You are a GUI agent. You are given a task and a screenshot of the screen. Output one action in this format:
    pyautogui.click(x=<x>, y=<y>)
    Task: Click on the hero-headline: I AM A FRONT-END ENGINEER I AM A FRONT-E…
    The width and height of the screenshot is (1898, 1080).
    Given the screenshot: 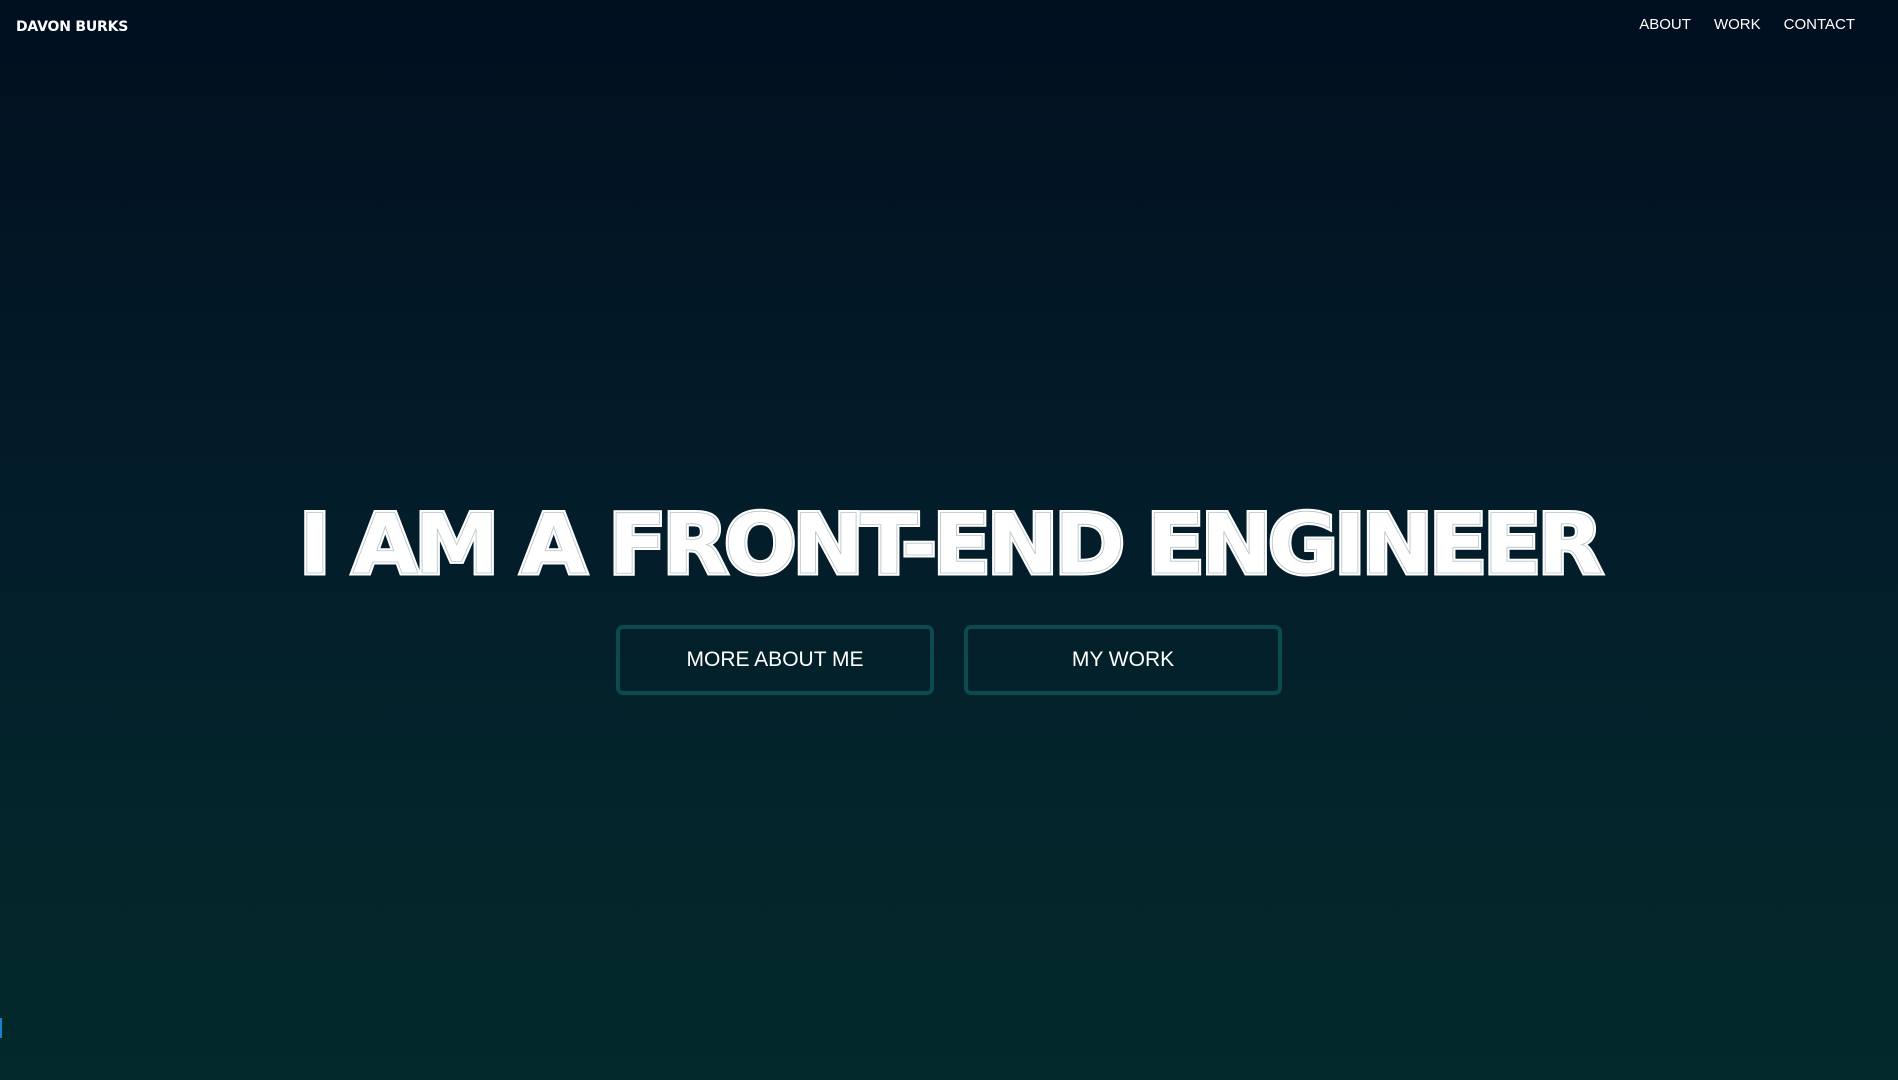 What is the action you would take?
    pyautogui.click(x=949, y=545)
    